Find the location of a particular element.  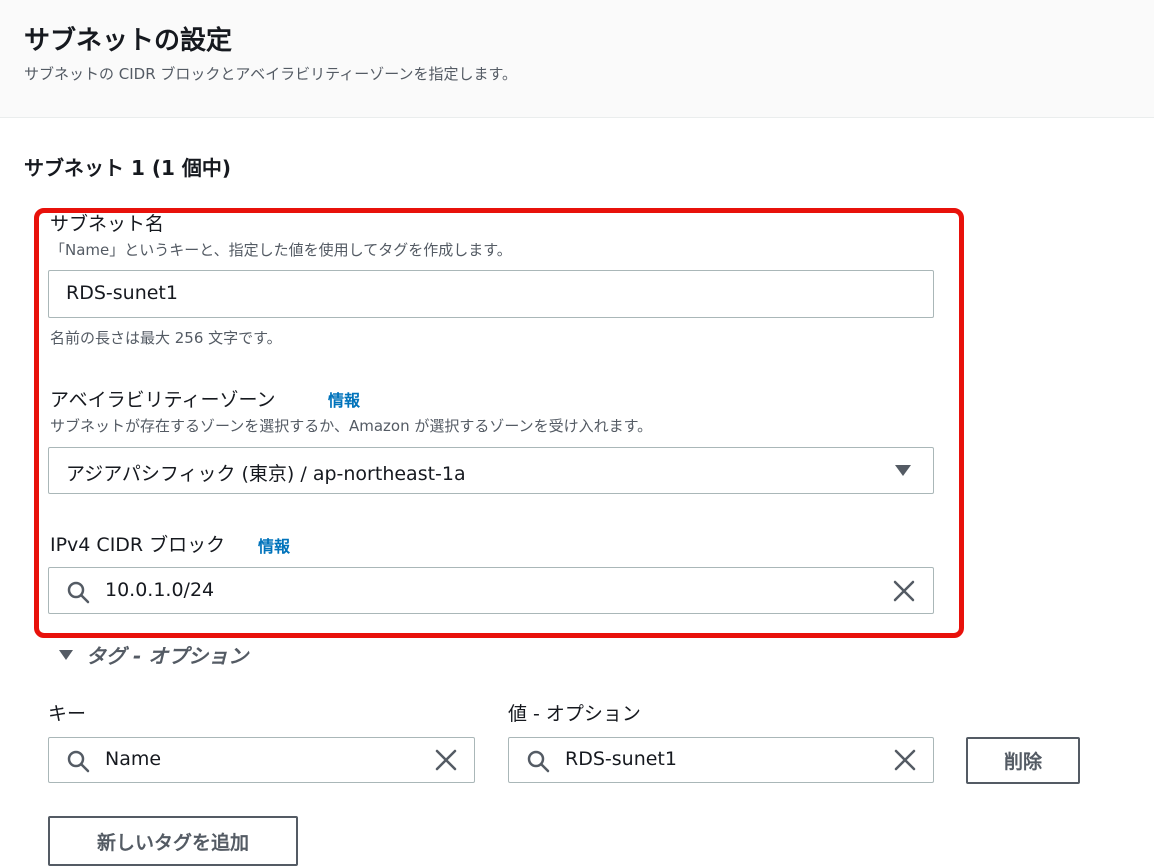

tag-value-value: RDS-sunet1 is located at coordinates (621, 759).